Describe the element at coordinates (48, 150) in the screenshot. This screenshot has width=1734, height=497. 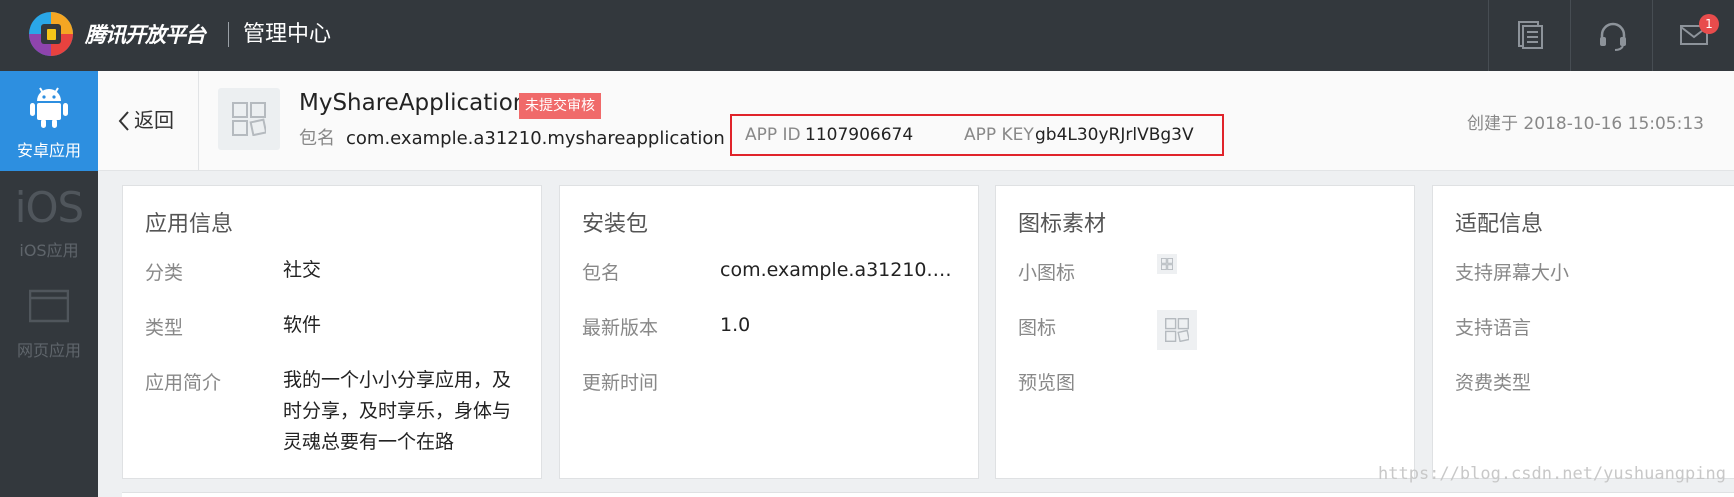
I see `sidebar-item-label: 安卓应用` at that location.